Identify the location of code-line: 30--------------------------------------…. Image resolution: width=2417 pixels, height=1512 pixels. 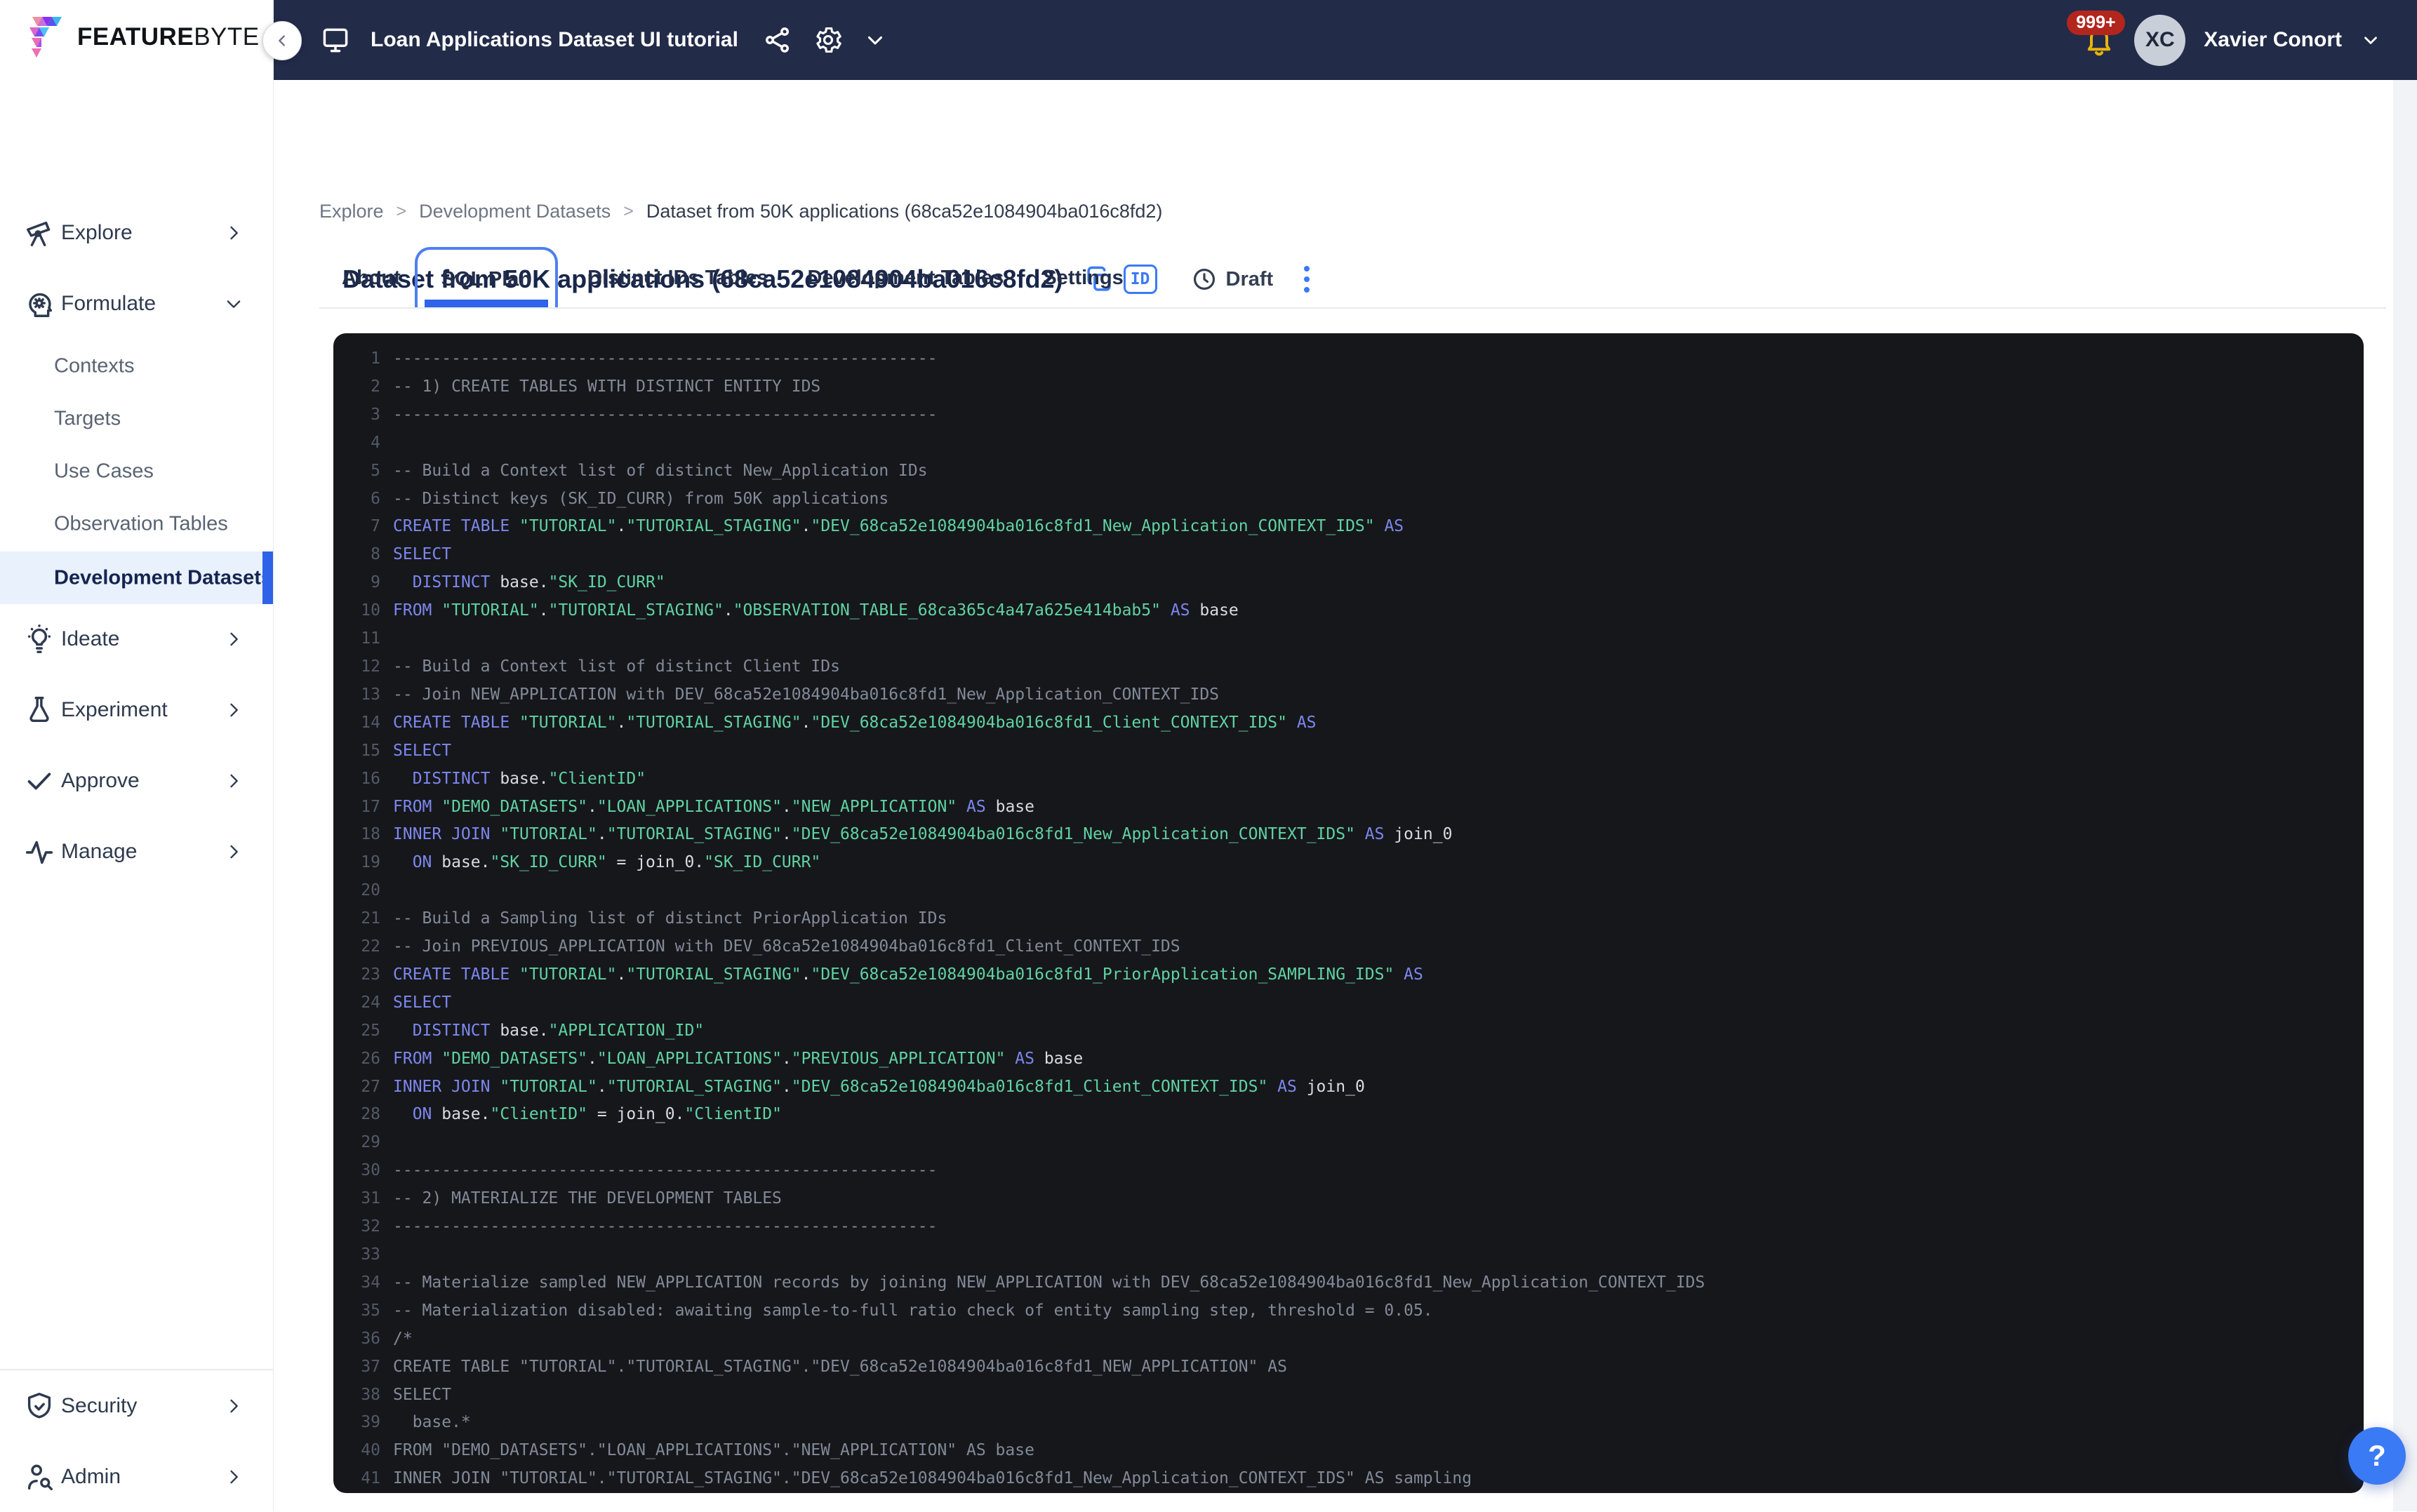
(1348, 1171).